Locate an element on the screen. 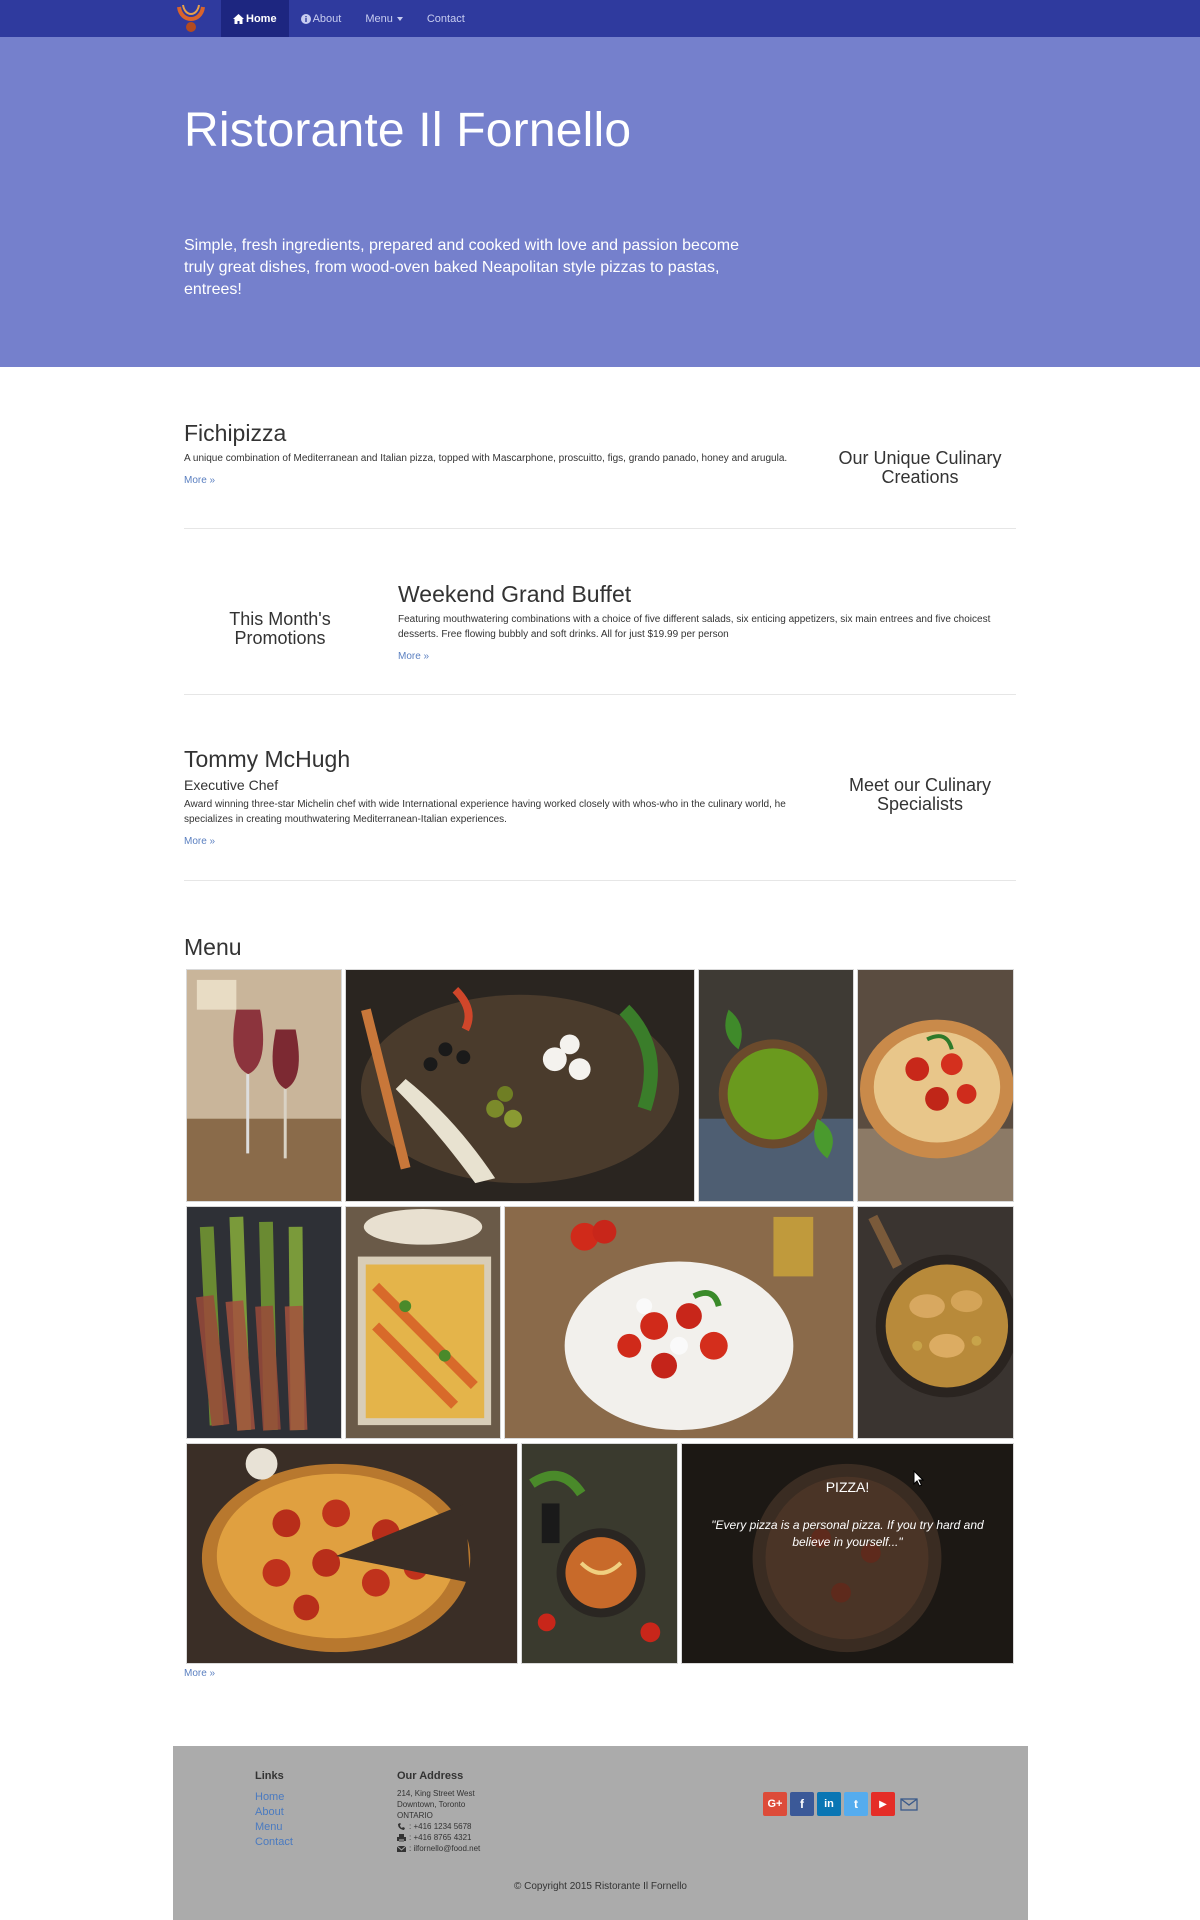  menu-image-pesto is located at coordinates (776, 1085).